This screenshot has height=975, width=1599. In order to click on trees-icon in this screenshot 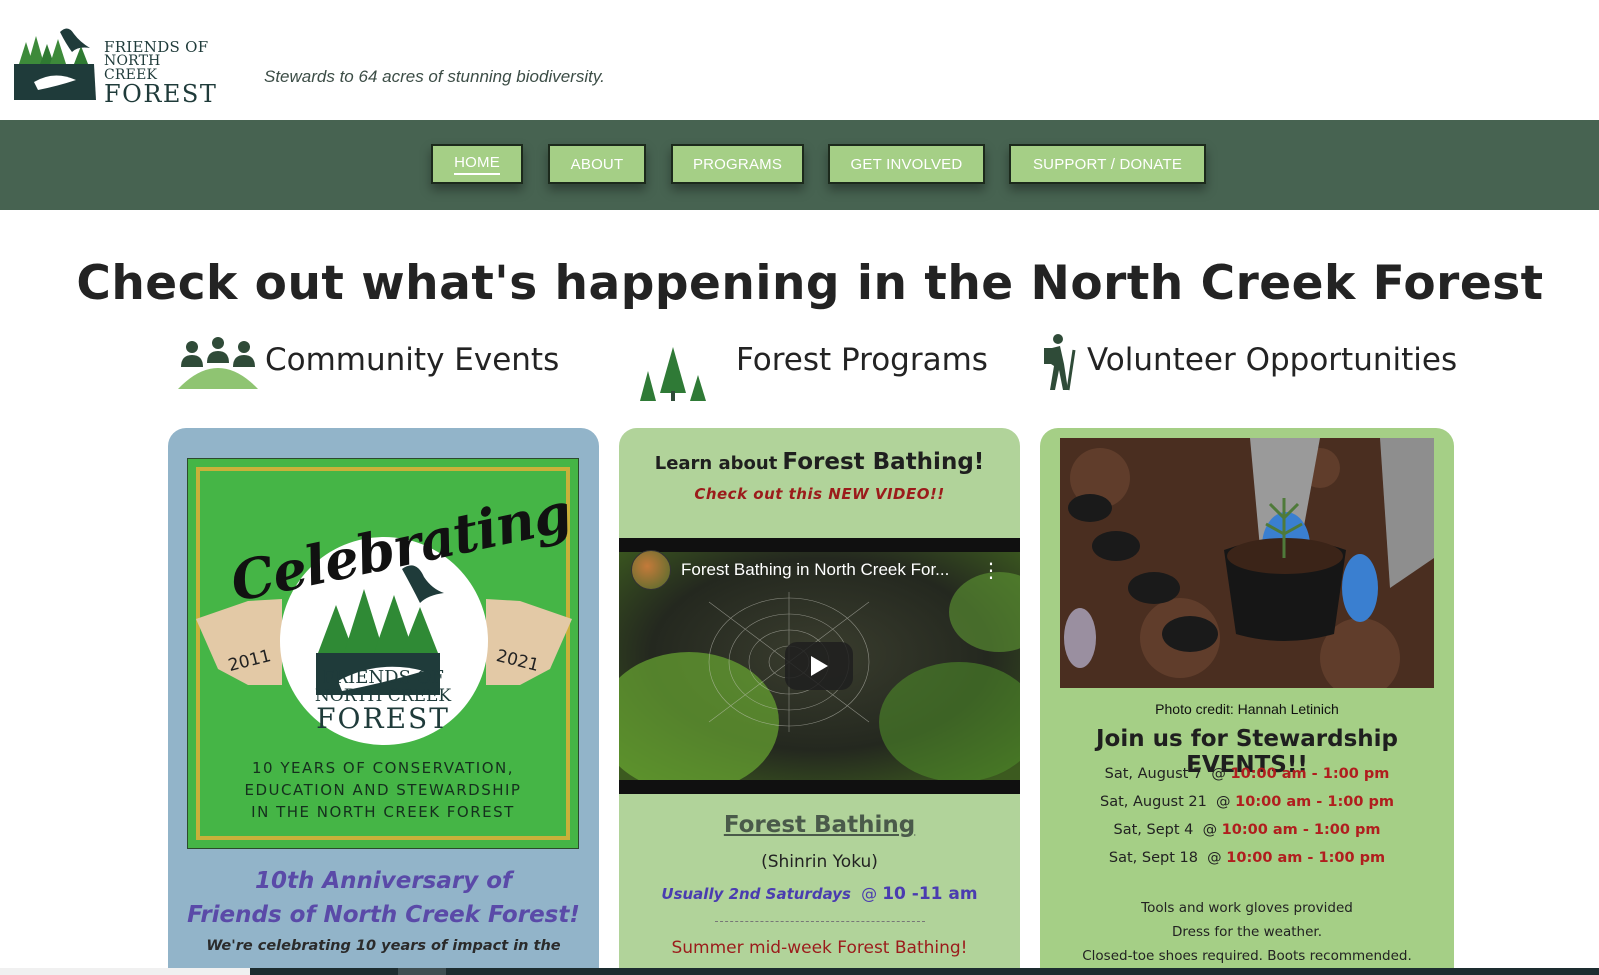, I will do `click(673, 374)`.